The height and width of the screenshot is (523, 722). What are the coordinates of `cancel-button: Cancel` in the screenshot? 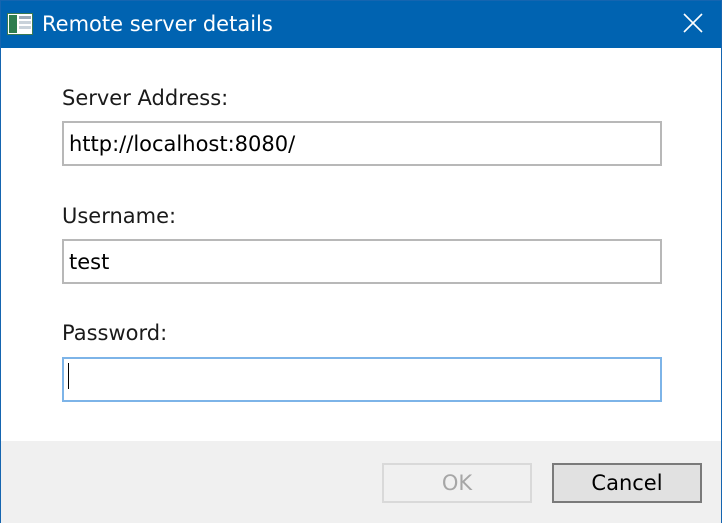 It's located at (627, 483).